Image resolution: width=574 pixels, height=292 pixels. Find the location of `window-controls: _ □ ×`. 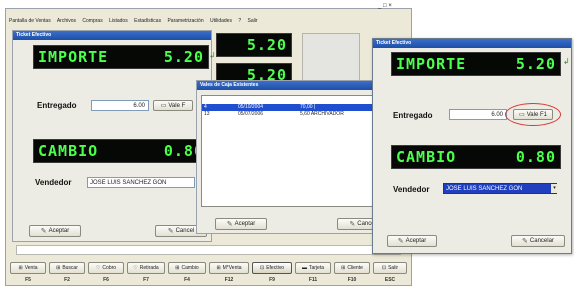

window-controls: _ □ × is located at coordinates (385, 6).